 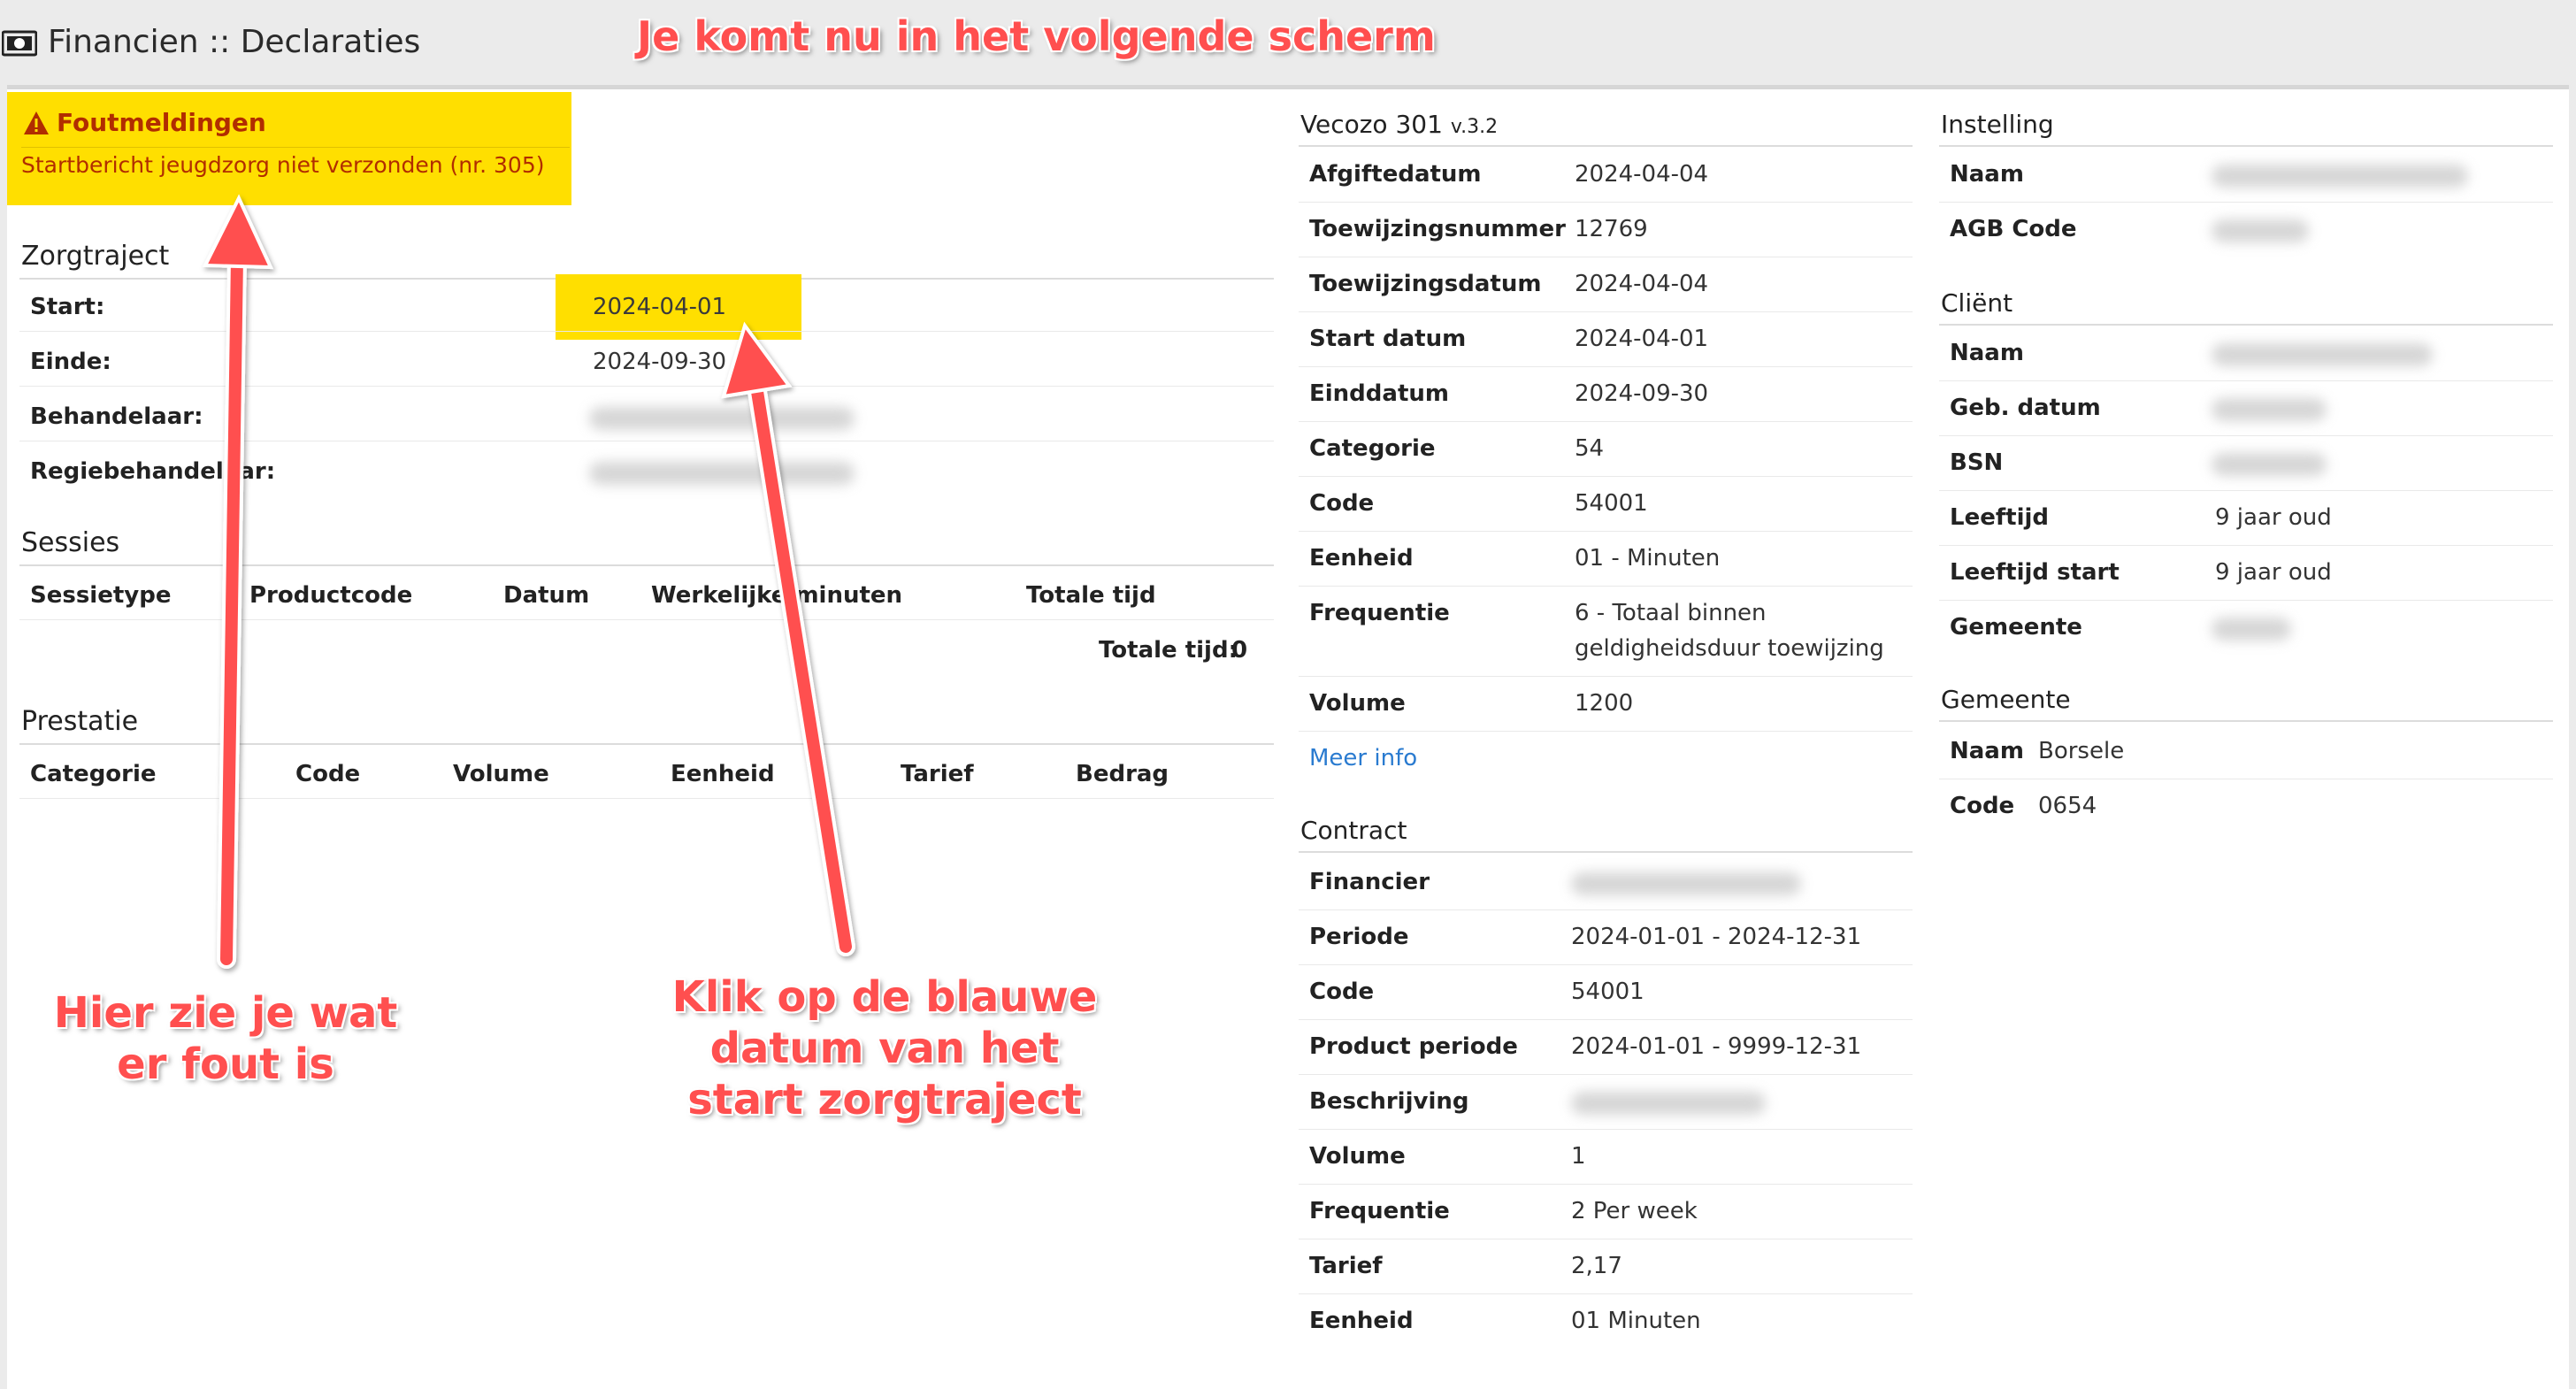 What do you see at coordinates (660, 362) in the screenshot?
I see `zorgtraject-einde-value: 2024-09-30` at bounding box center [660, 362].